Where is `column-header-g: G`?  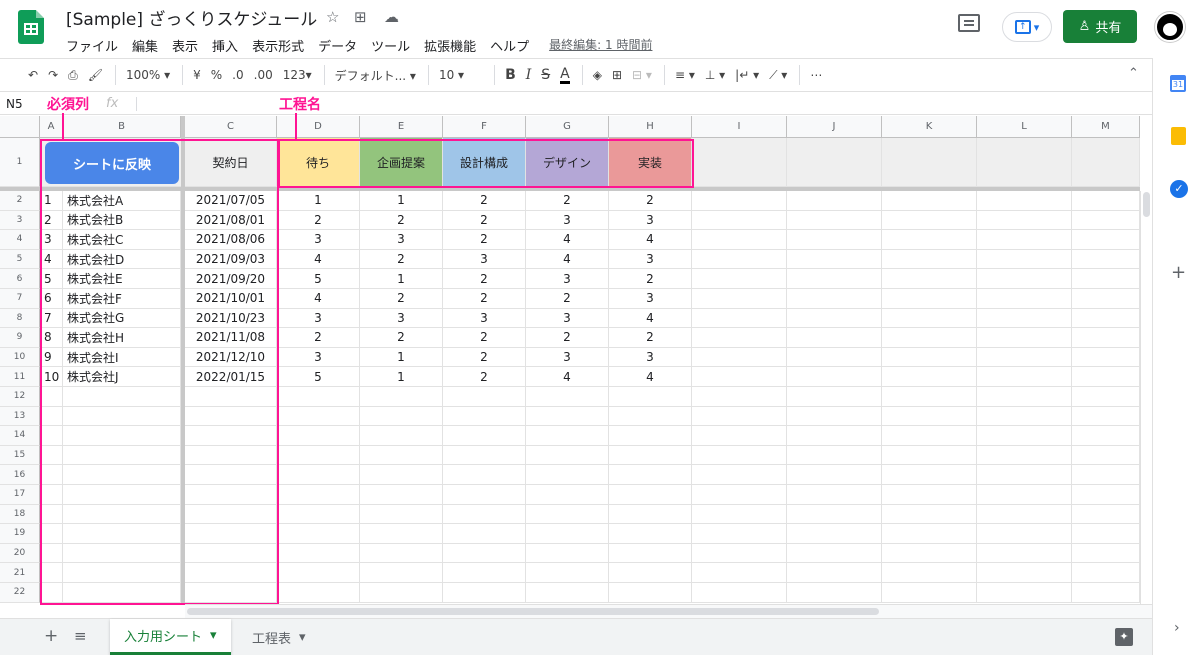 column-header-g: G is located at coordinates (567, 127).